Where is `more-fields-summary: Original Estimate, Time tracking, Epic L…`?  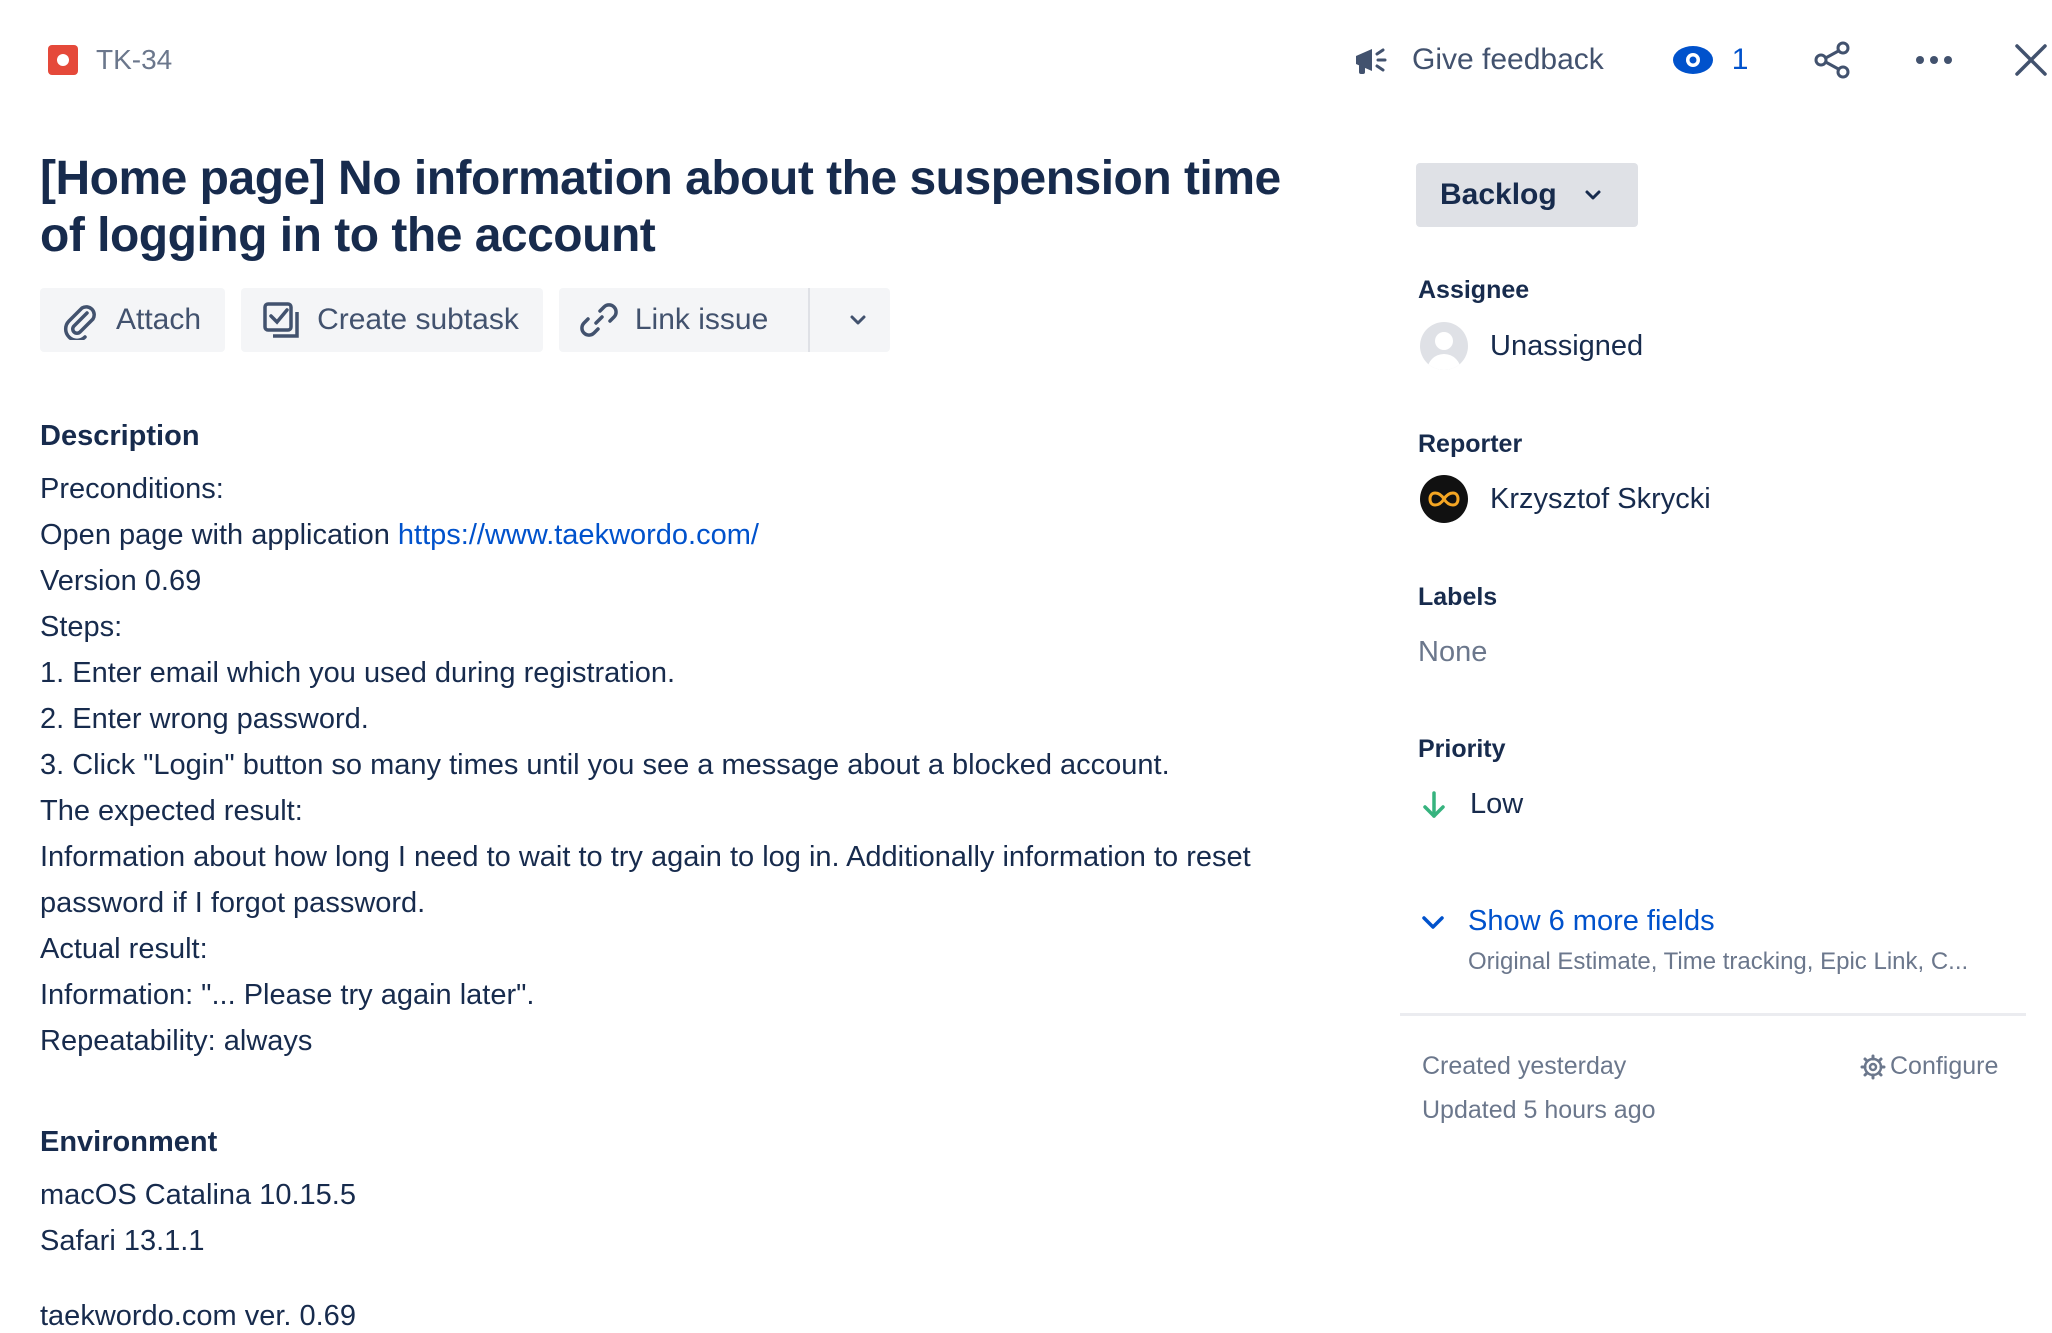
more-fields-summary: Original Estimate, Time tracking, Epic L… is located at coordinates (1718, 961).